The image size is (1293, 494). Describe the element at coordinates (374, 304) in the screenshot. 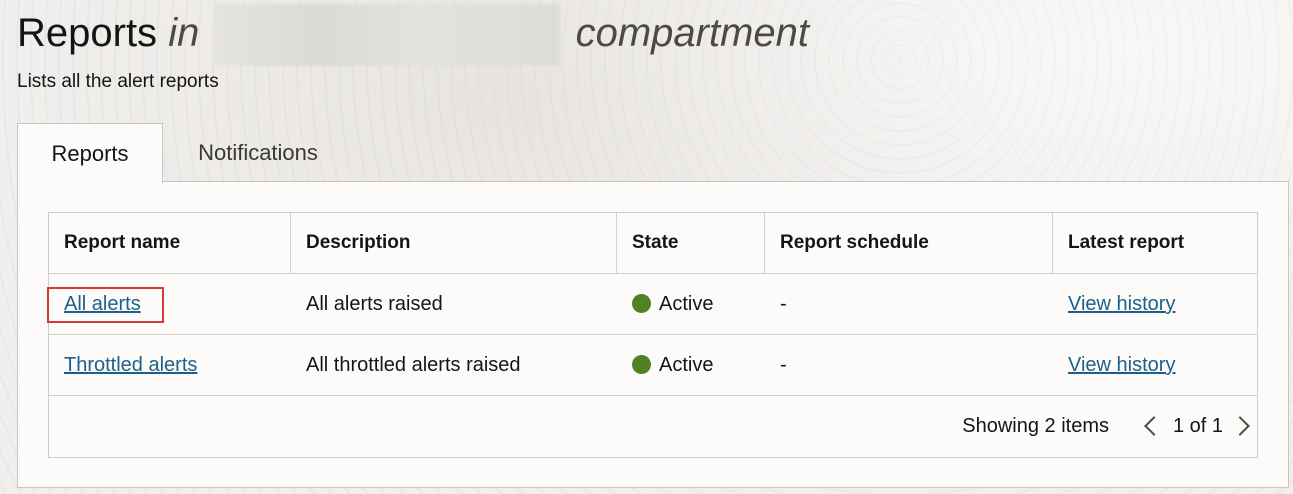

I see `description-cell: All alerts raised` at that location.